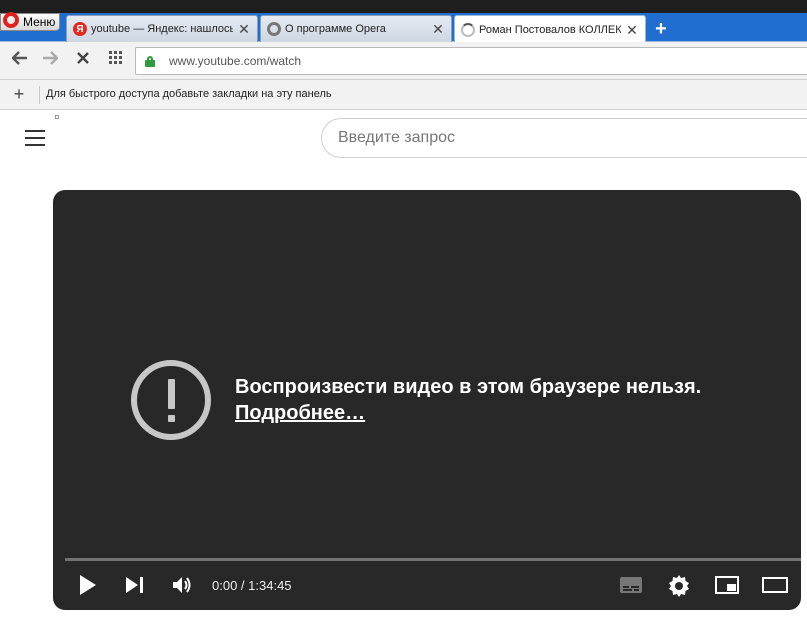  Describe the element at coordinates (115, 57) in the screenshot. I see `grid-icon` at that location.